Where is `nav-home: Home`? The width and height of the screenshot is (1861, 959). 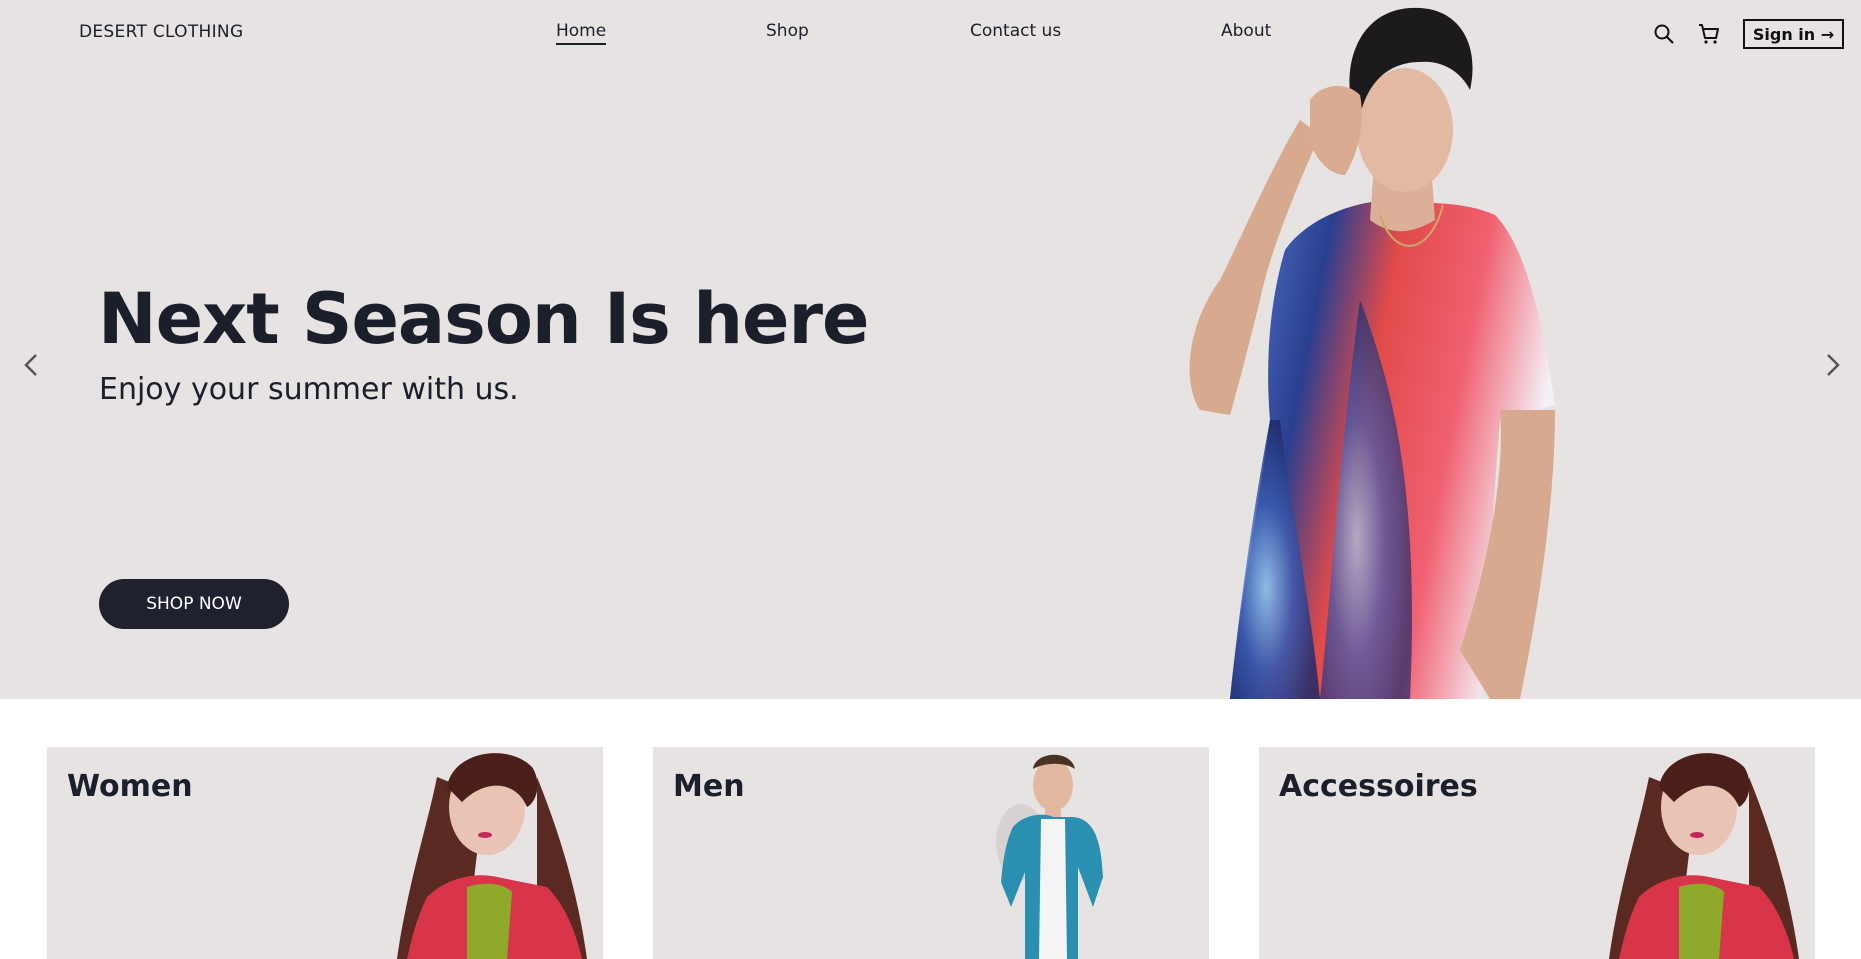
nav-home: Home is located at coordinates (581, 33).